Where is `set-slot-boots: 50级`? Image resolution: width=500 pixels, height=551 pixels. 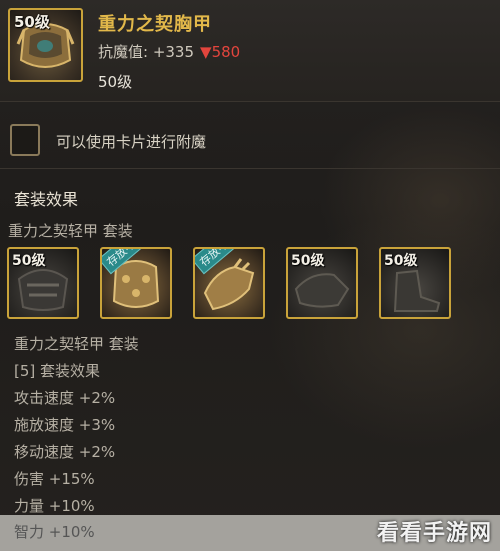 set-slot-boots: 50级 is located at coordinates (415, 283).